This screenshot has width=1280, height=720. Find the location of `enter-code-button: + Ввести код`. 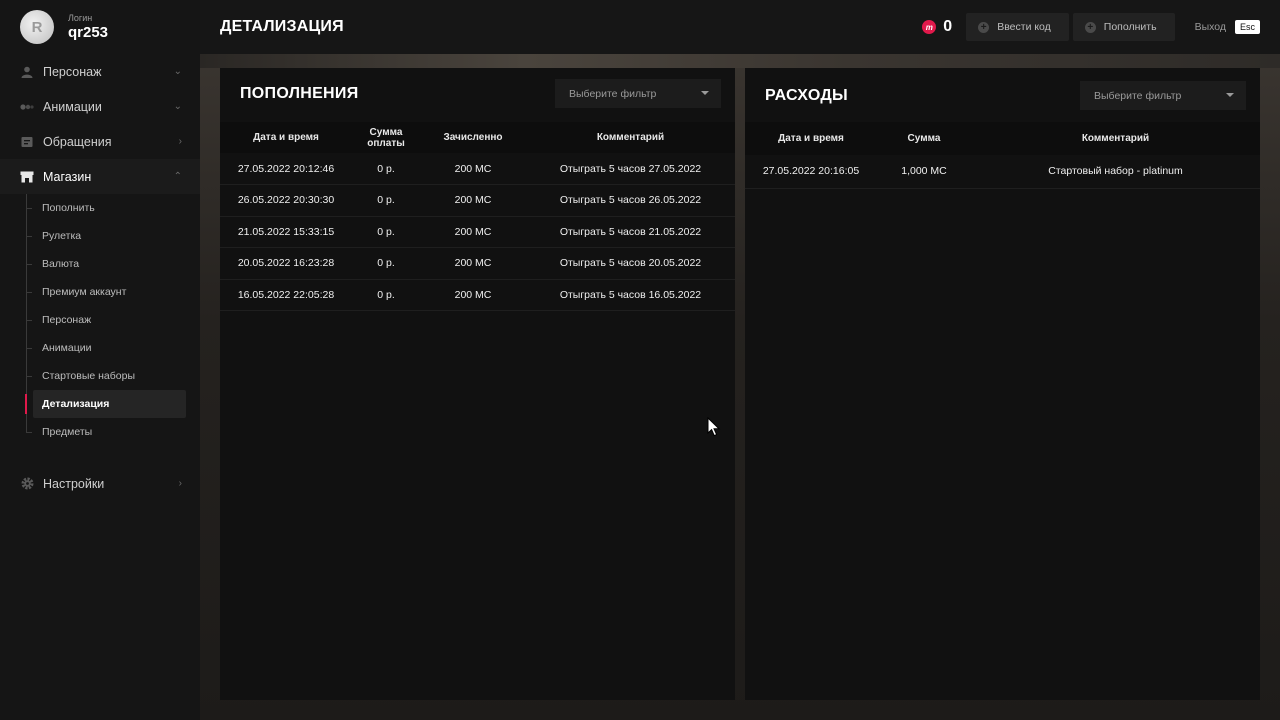

enter-code-button: + Ввести код is located at coordinates (1017, 27).